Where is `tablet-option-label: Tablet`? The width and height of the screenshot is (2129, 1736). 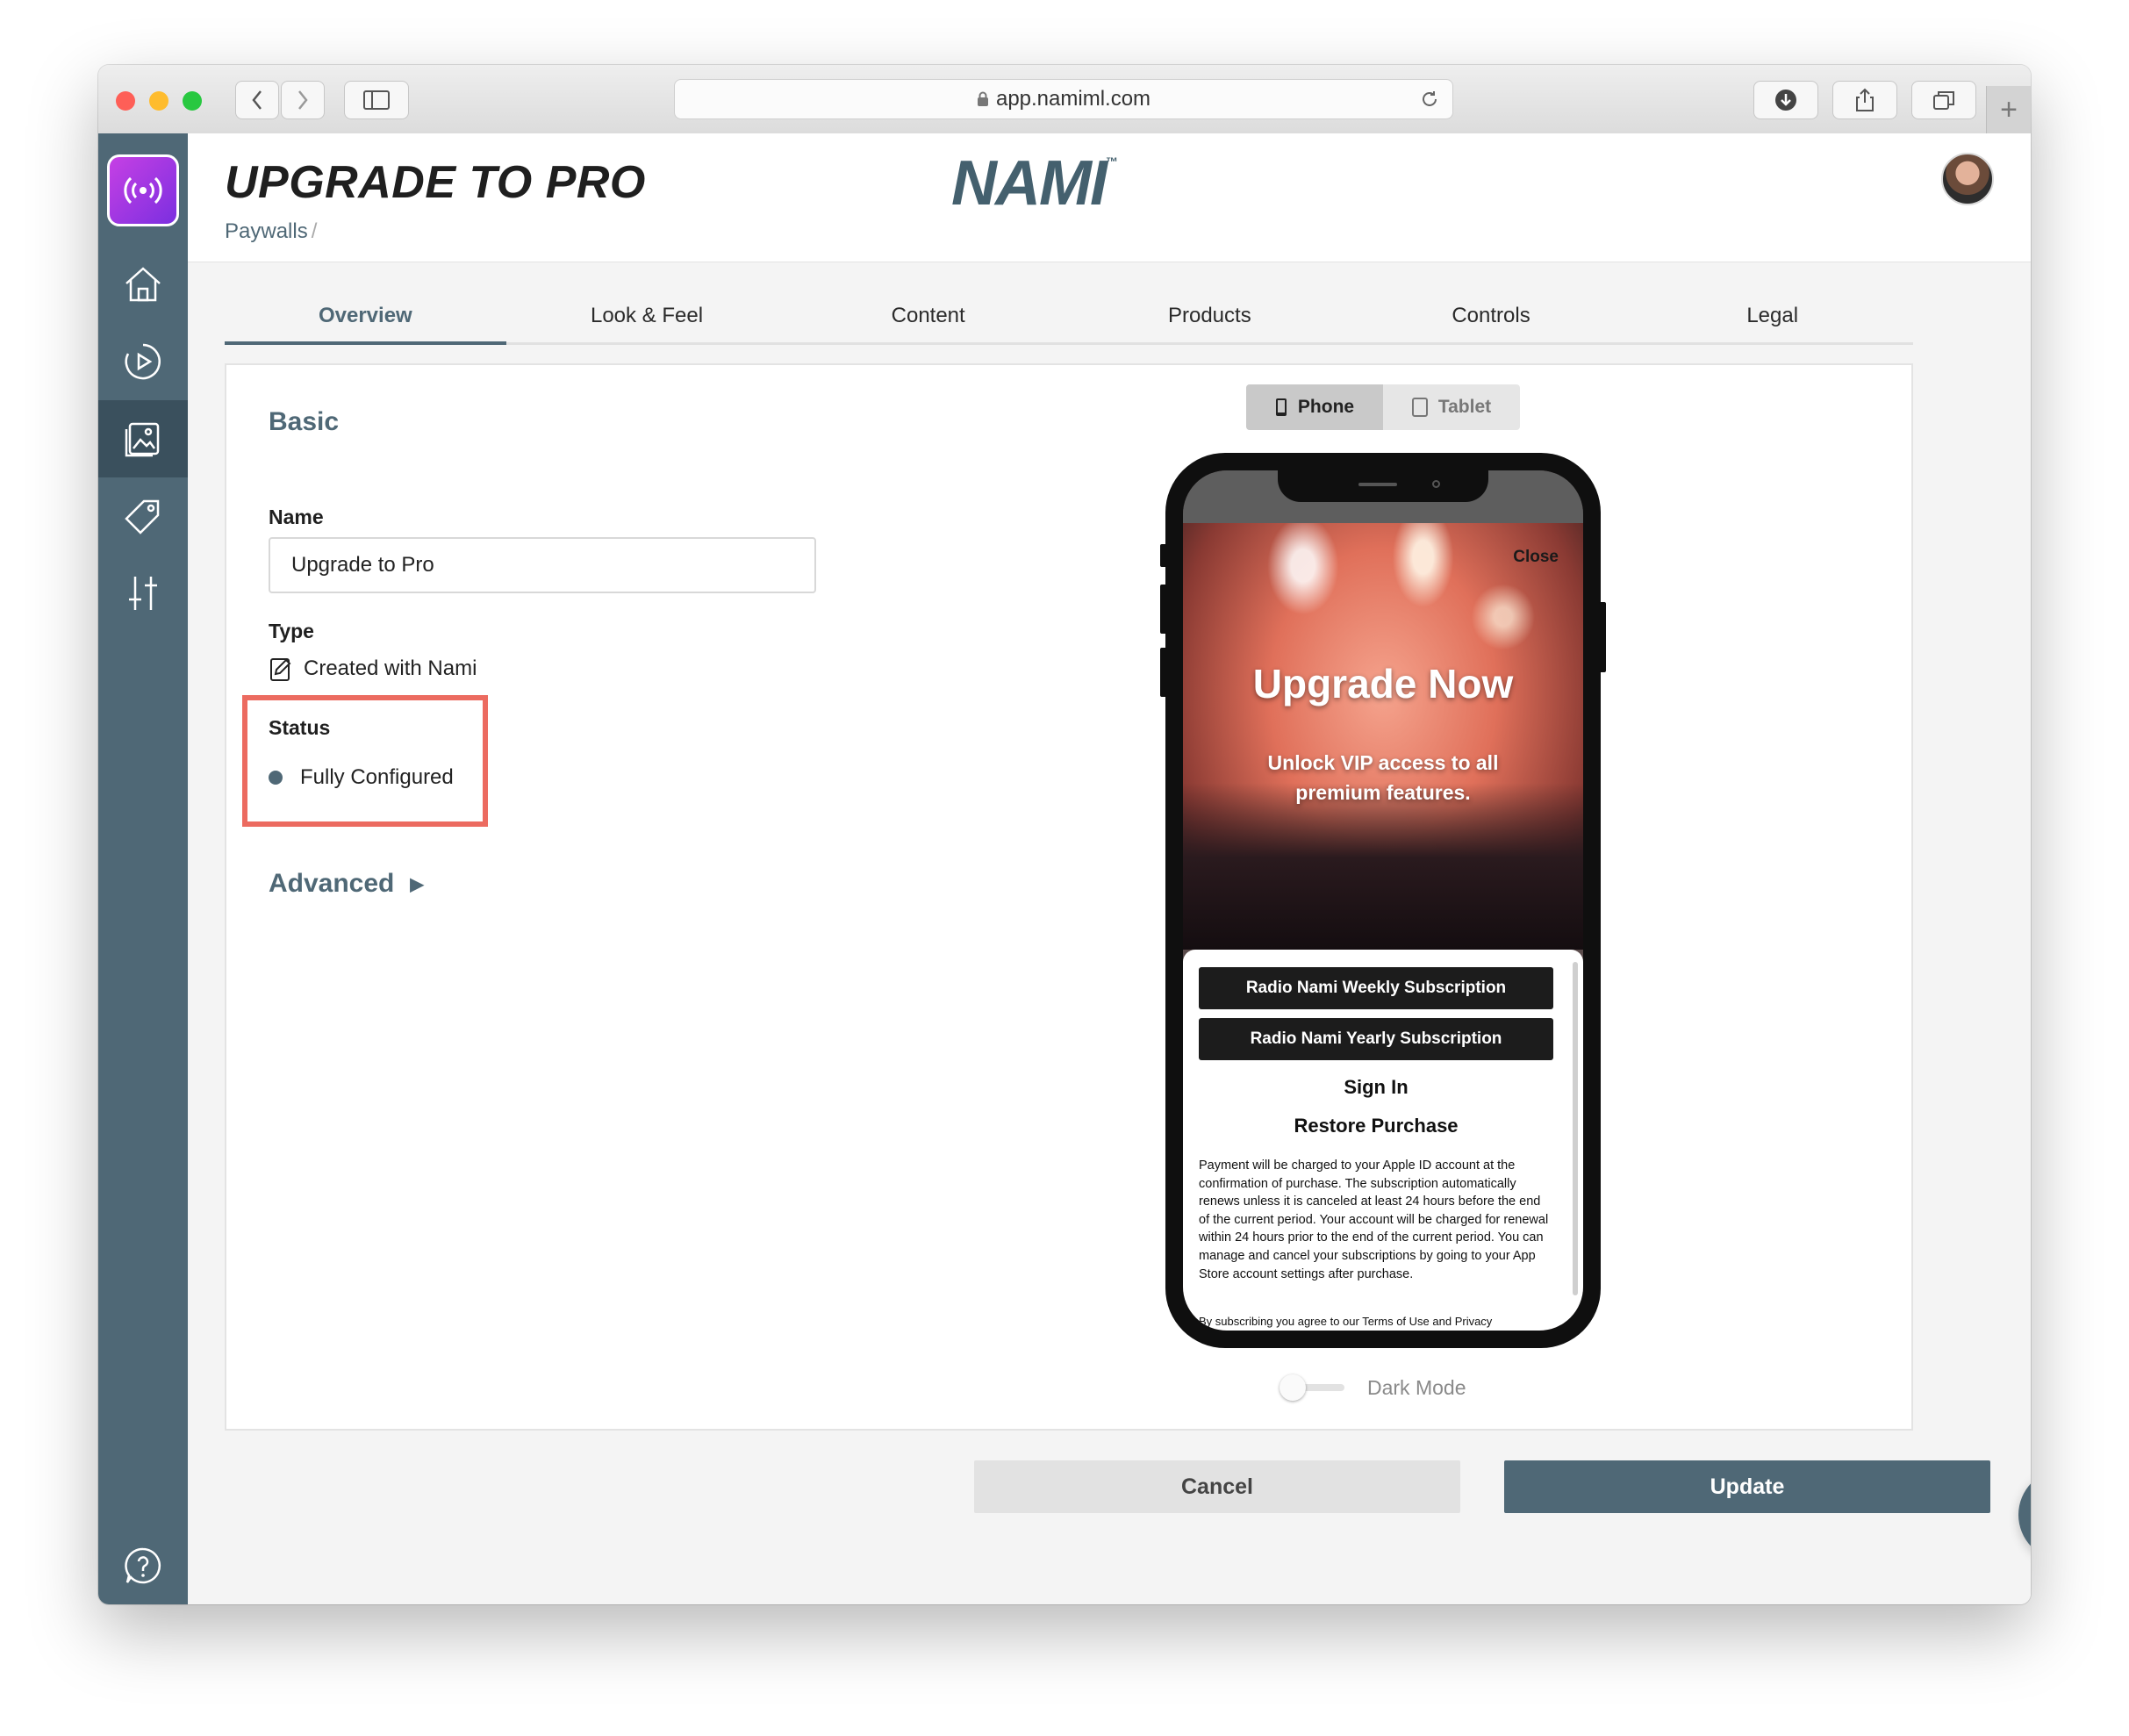
tablet-option-label: Tablet is located at coordinates (1464, 407).